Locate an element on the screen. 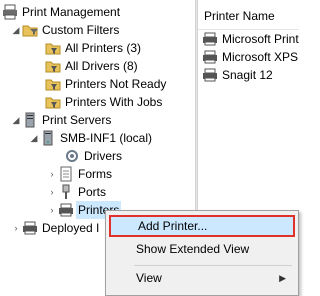  tree-node-all-drivers: All Drivers (8) is located at coordinates (91, 66).